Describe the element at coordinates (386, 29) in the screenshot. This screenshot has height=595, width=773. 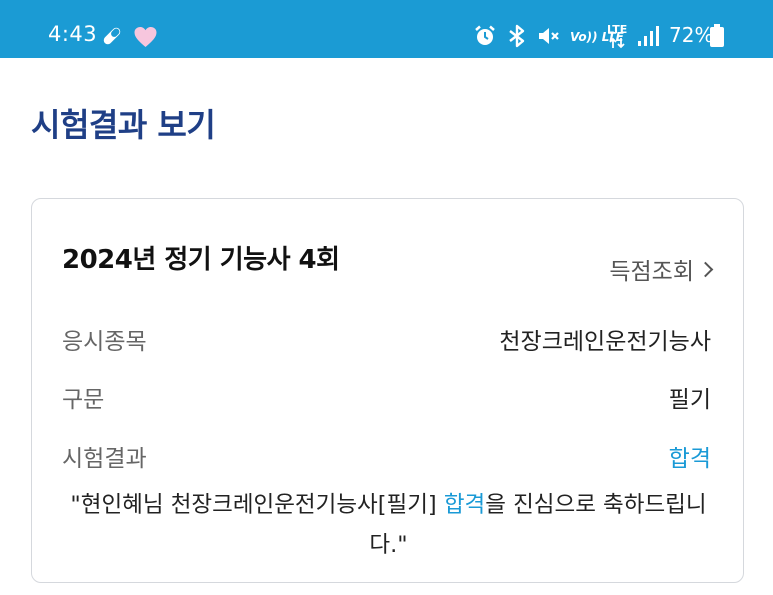
I see `status-bar: 4:43 Vo)) LTE LTE 72%` at that location.